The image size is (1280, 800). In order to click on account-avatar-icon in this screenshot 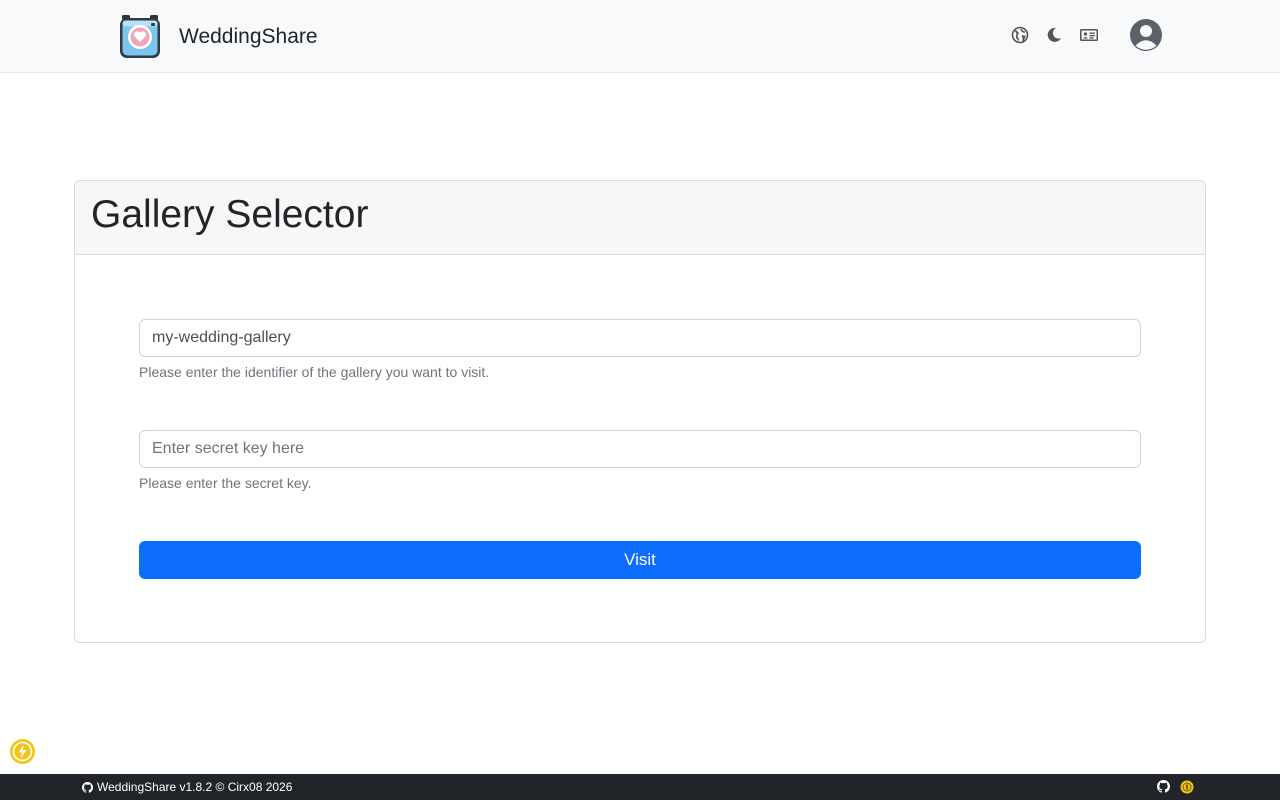, I will do `click(1146, 35)`.